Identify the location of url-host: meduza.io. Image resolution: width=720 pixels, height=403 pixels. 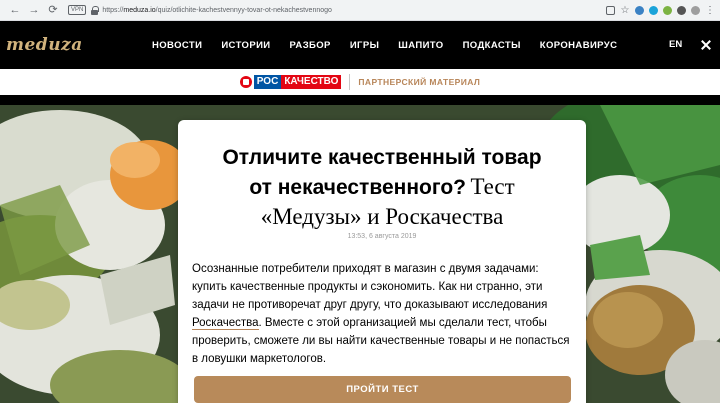
(139, 10).